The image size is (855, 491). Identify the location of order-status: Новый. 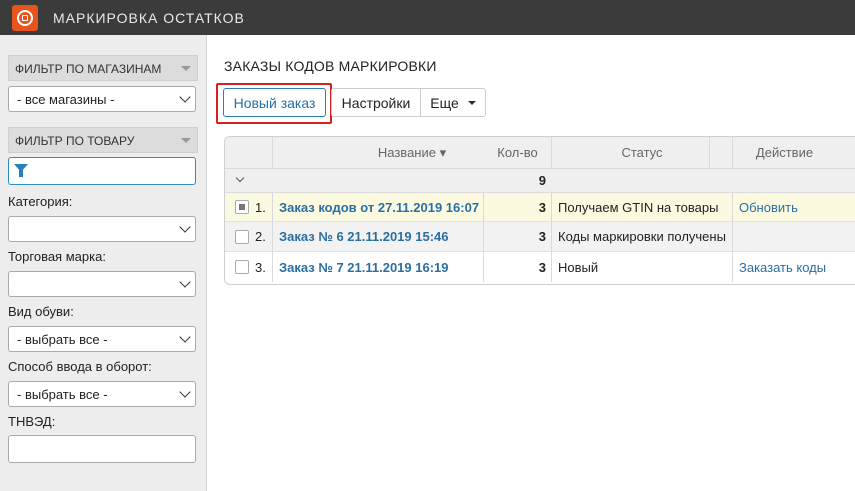
(645, 267).